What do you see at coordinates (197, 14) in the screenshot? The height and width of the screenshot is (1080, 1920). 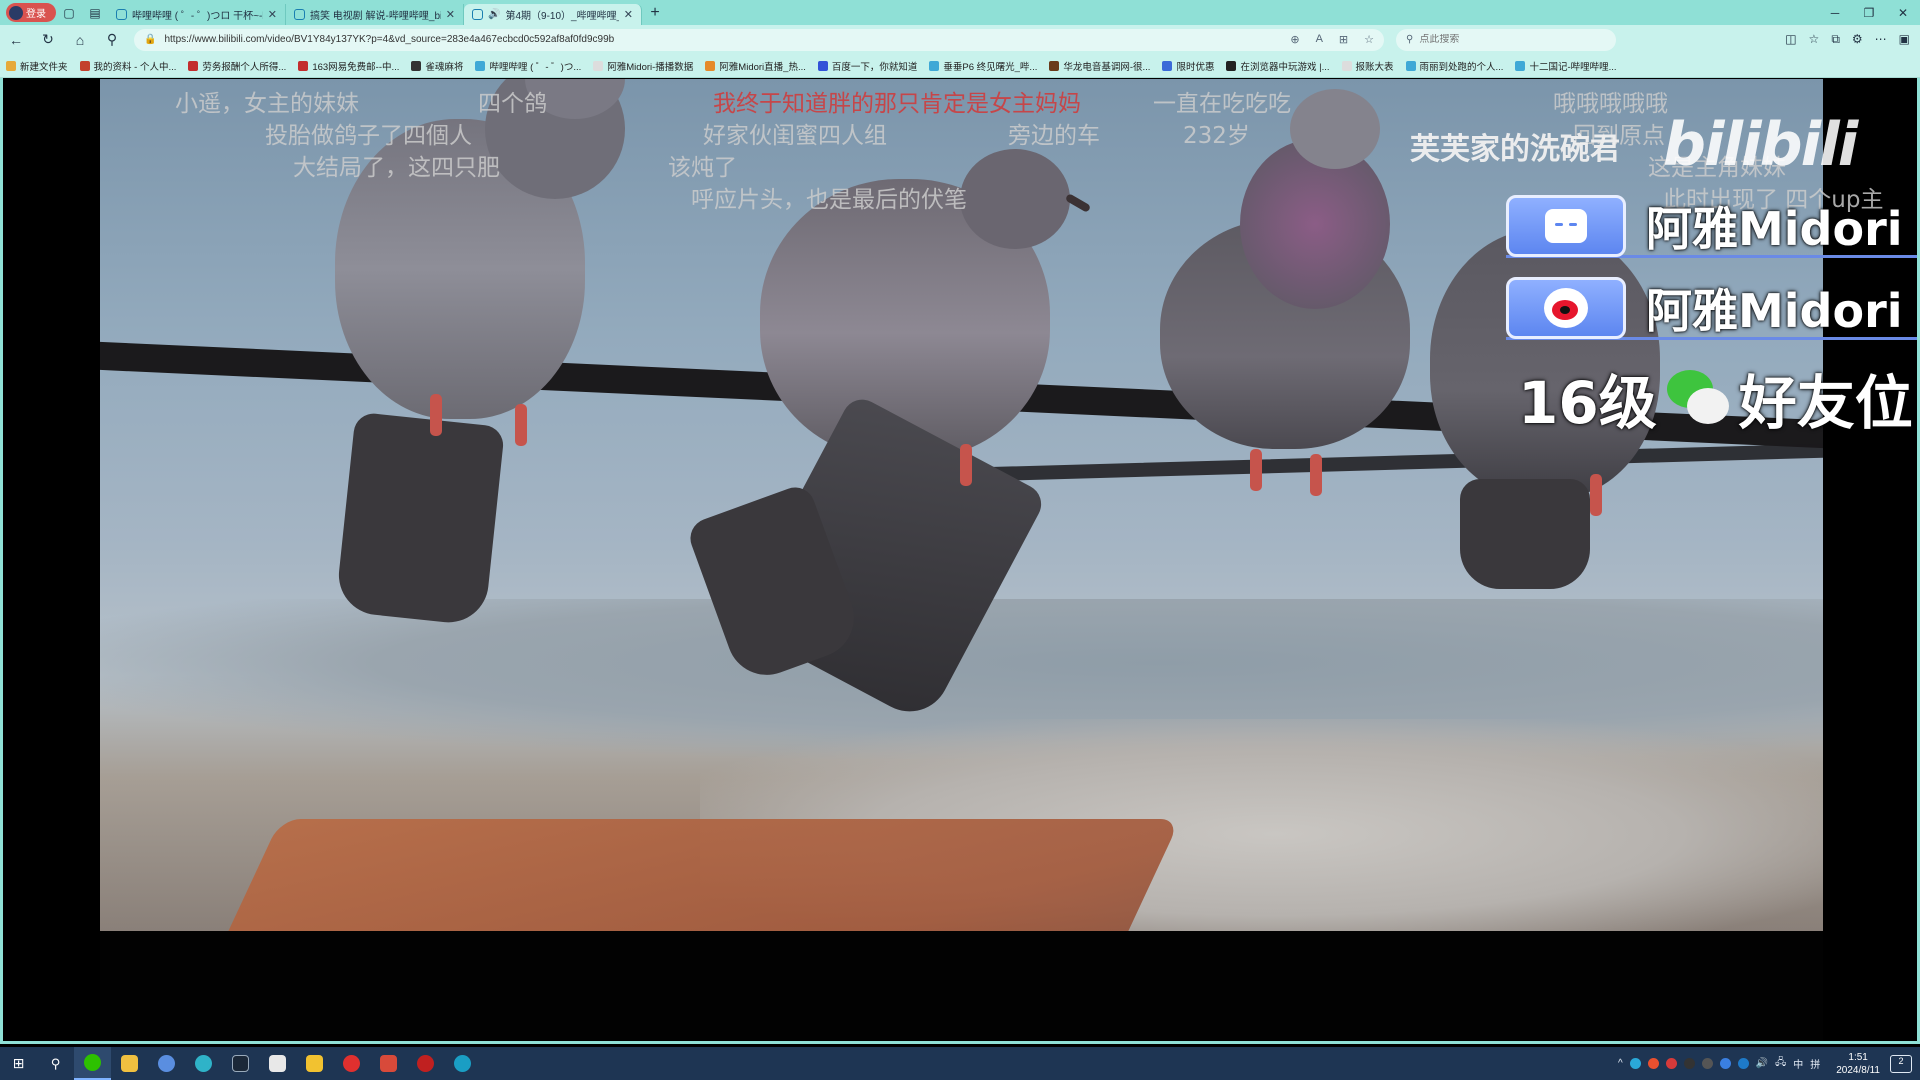 I see `tab-bilibili-home: 哔哩哔哩 ( ゜- ゜)つロ 干杯~-bili ✕` at bounding box center [197, 14].